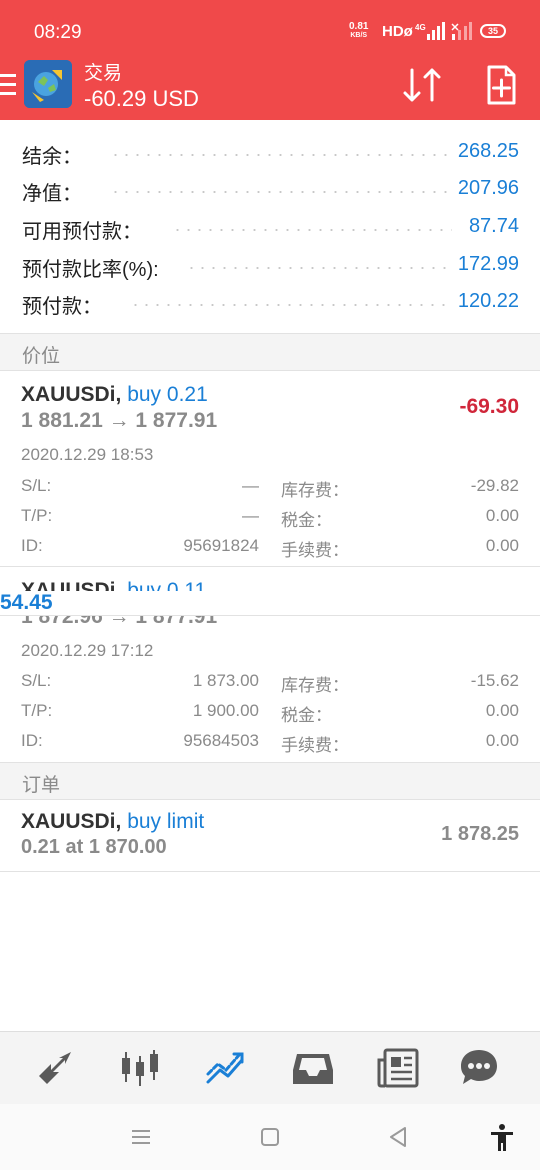  I want to click on summary-label: 结余：, so click(55, 154).